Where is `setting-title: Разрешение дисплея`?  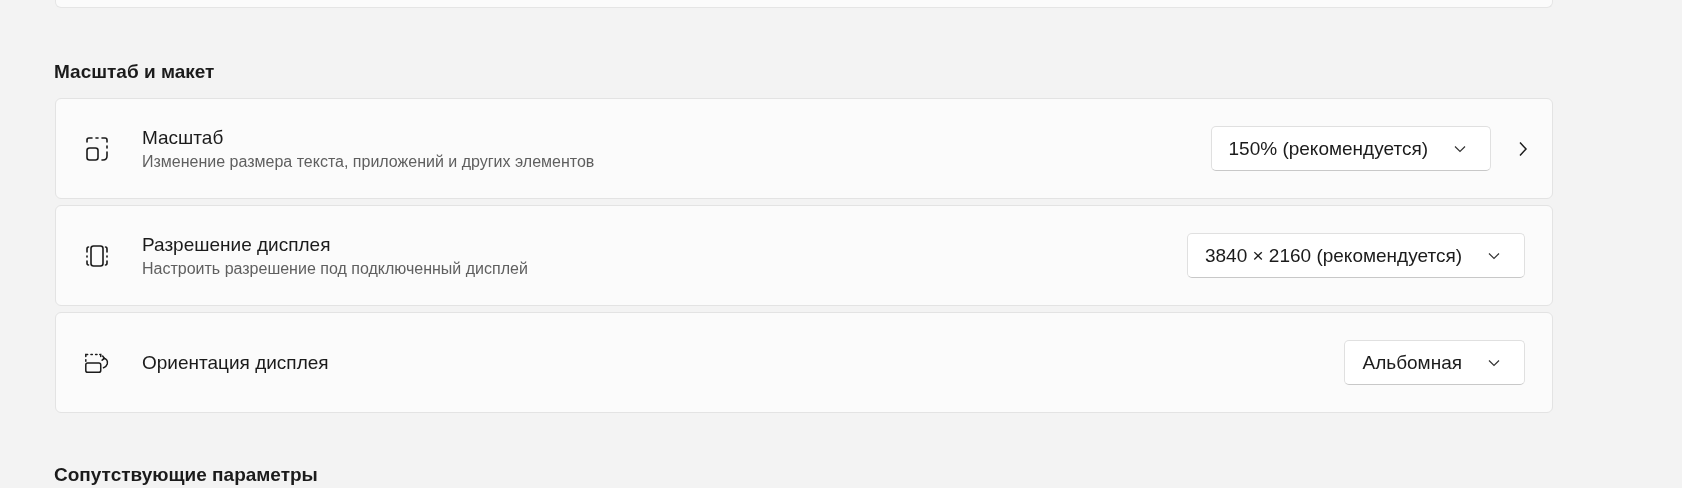 setting-title: Разрешение дисплея is located at coordinates (237, 244).